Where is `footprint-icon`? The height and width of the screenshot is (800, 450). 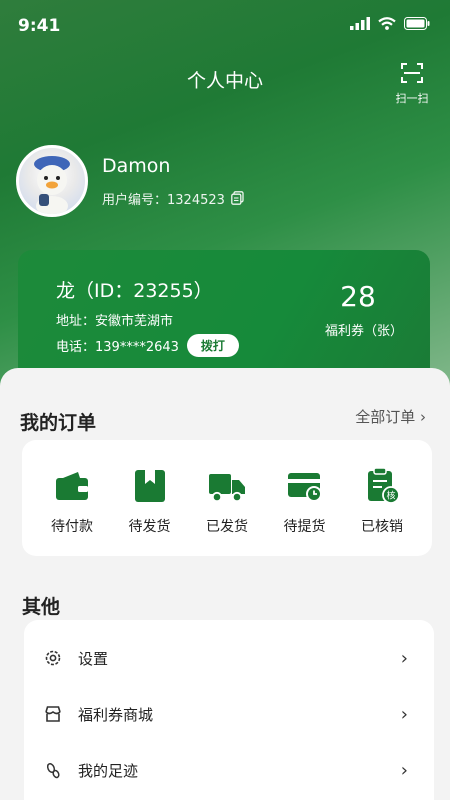
footprint-icon is located at coordinates (53, 770).